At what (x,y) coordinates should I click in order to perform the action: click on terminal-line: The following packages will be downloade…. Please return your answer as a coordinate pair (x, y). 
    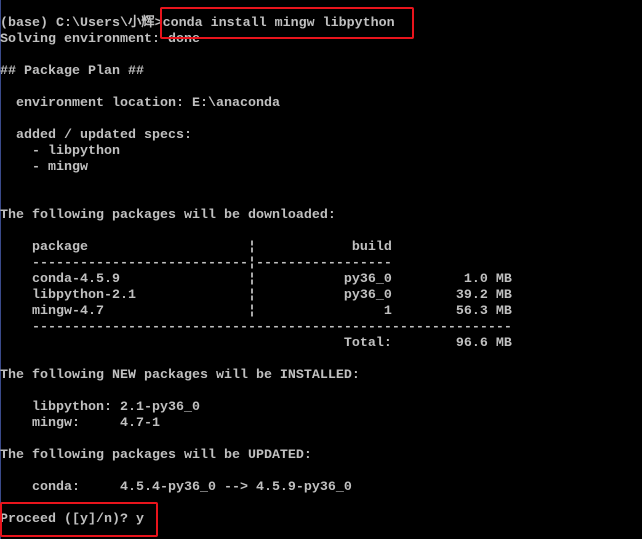
    Looking at the image, I should click on (168, 215).